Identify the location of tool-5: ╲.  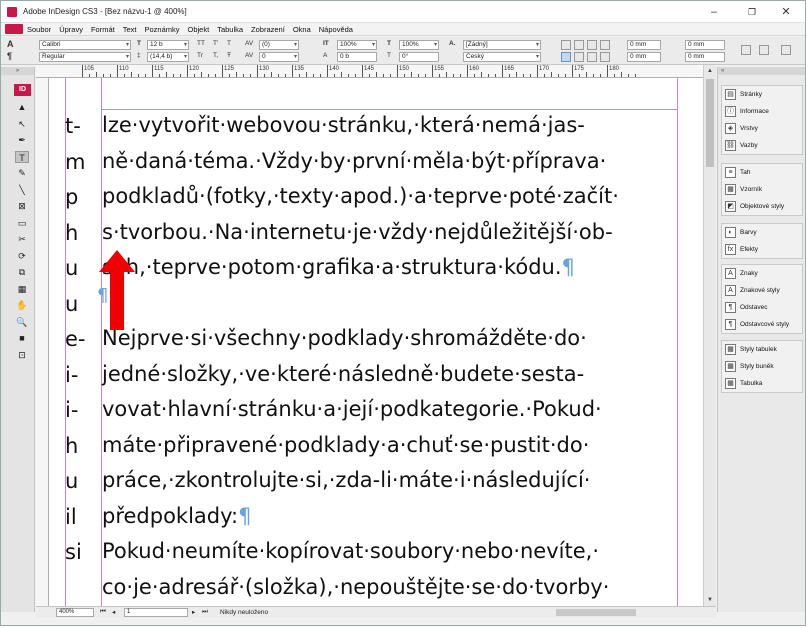
(22, 190).